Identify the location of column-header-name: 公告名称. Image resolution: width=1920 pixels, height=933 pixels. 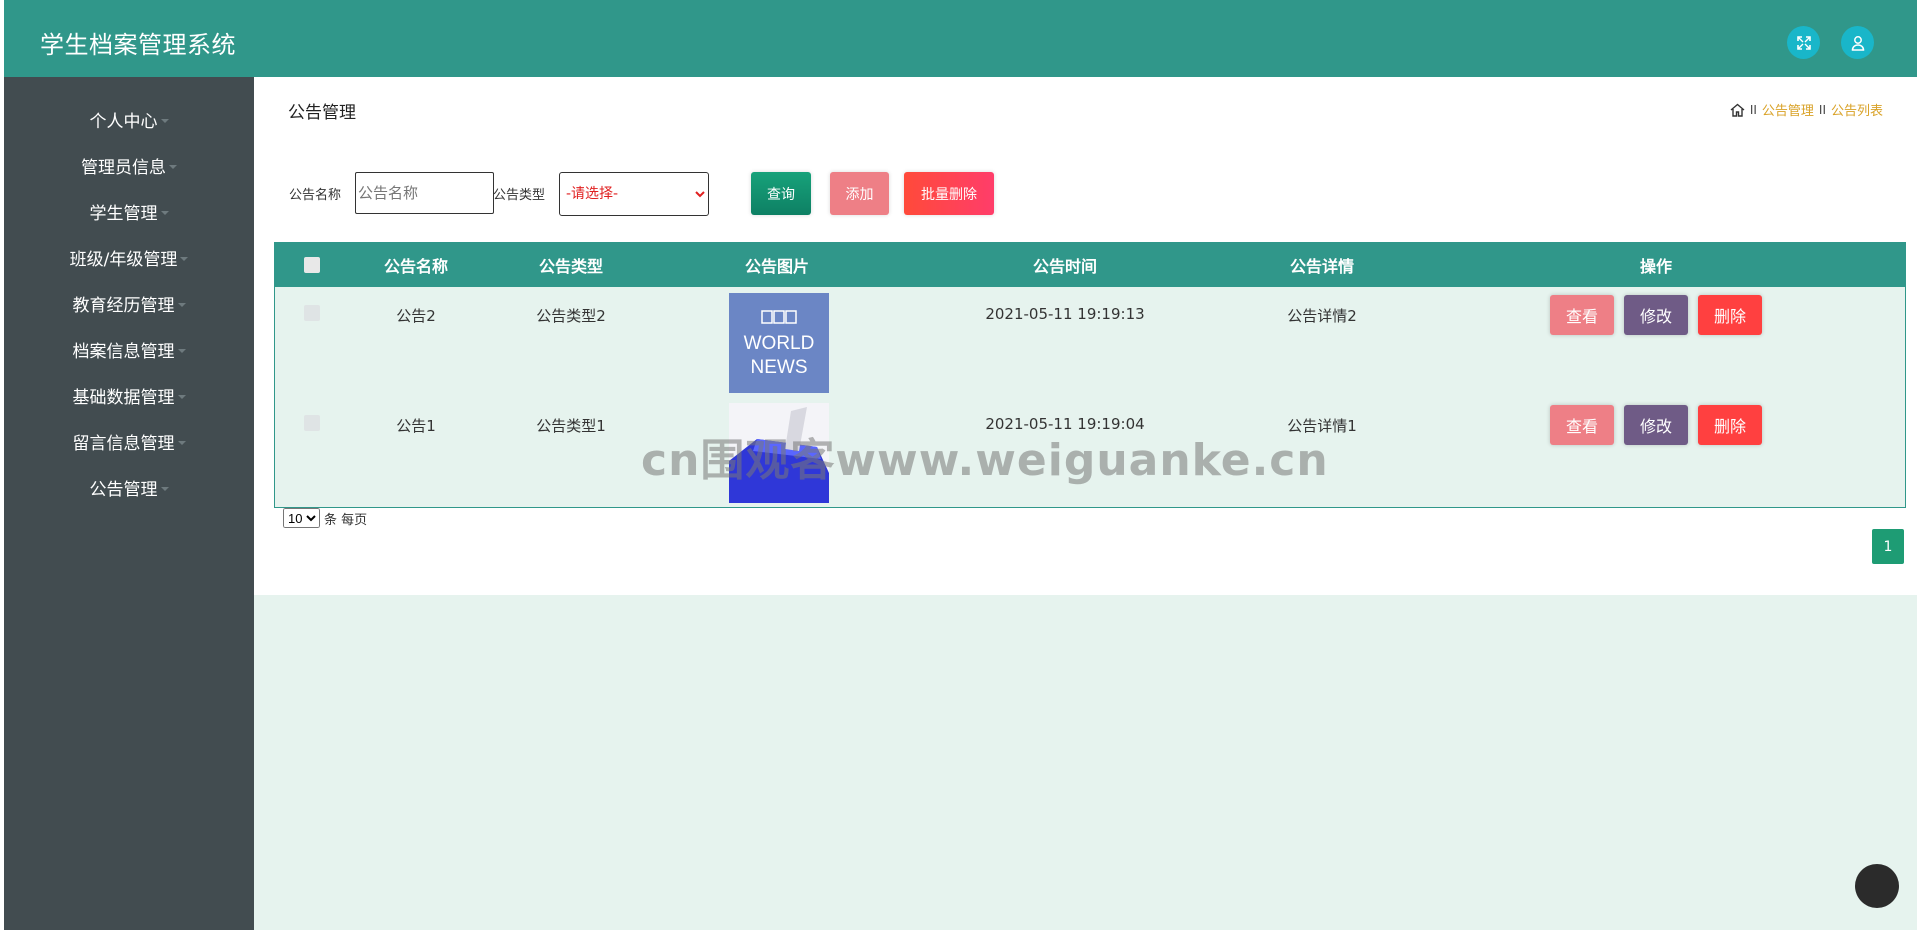
(415, 266).